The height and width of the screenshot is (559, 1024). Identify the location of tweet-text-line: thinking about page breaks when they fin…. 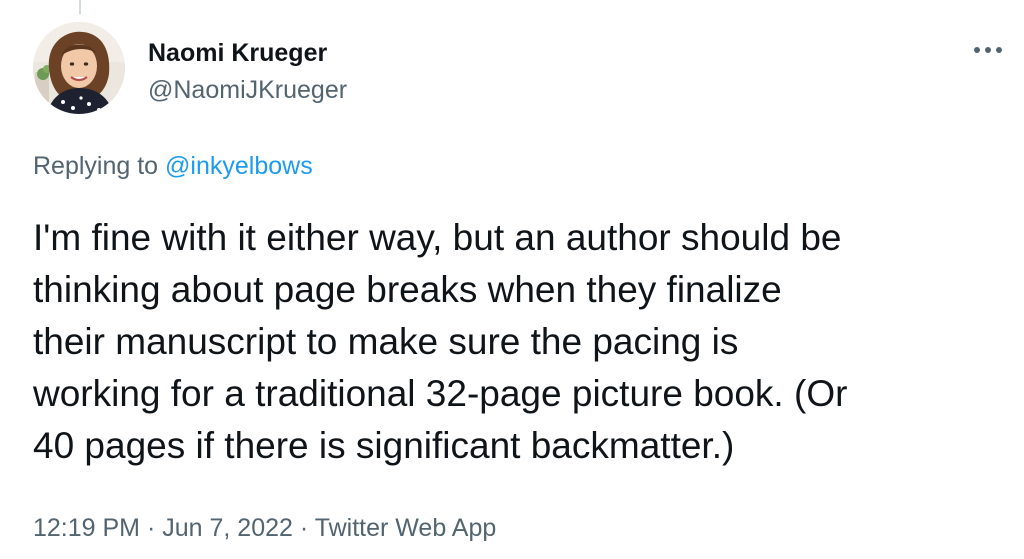
(407, 289).